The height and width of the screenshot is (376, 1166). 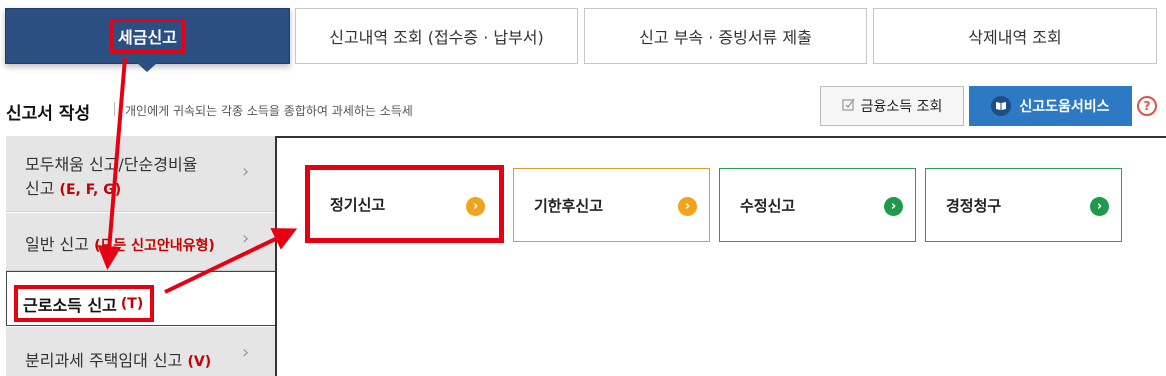 What do you see at coordinates (436, 36) in the screenshot?
I see `tab-filing-history: 신고내역 조회 (접수증 · 납부서)` at bounding box center [436, 36].